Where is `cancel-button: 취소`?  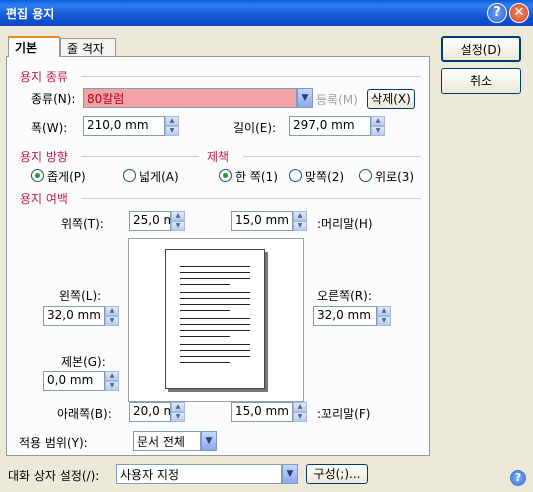
cancel-button: 취소 is located at coordinates (481, 81).